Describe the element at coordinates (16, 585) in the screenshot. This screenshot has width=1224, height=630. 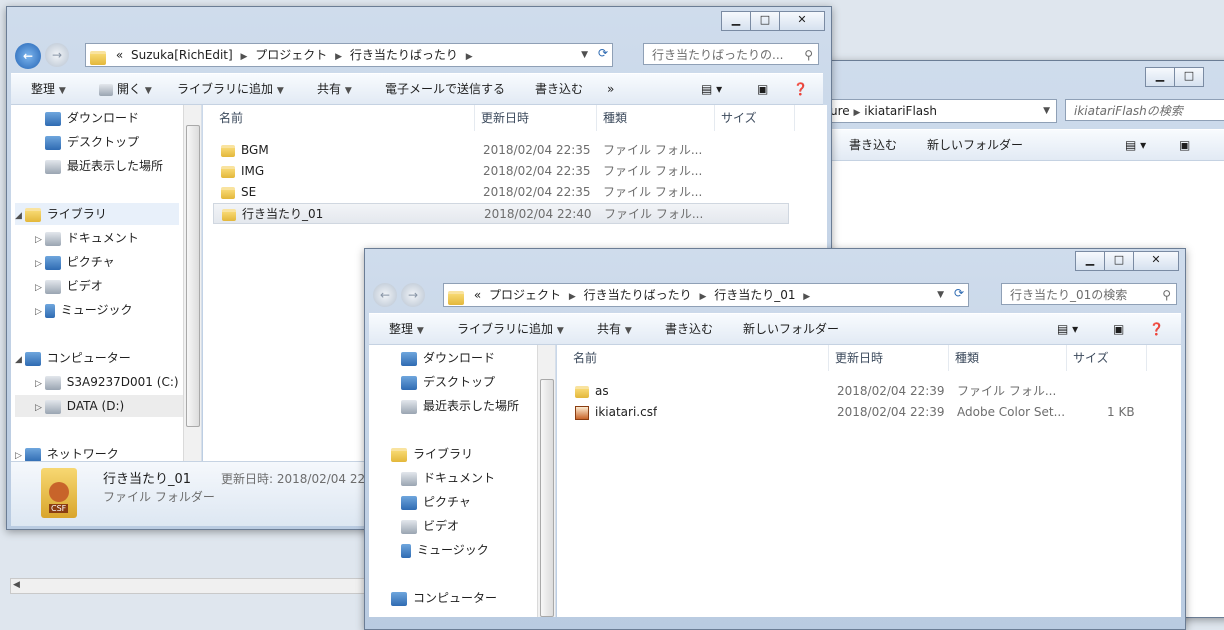
I see `scroll-left-icon: ◀` at that location.